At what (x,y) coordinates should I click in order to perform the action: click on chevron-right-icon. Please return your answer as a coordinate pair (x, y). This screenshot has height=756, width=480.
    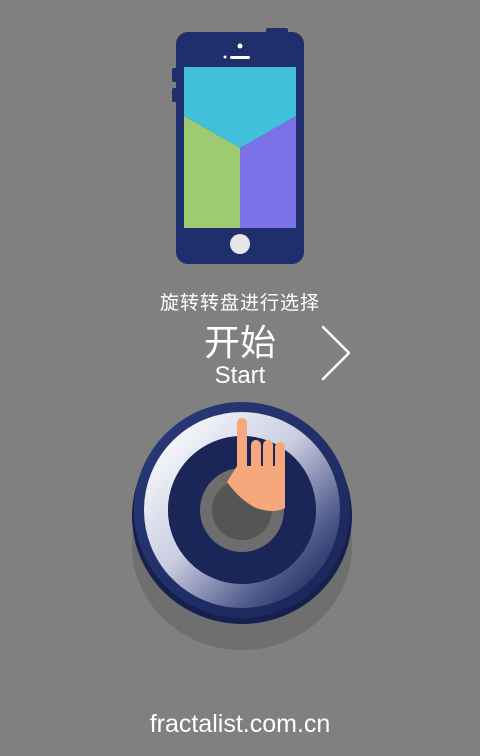
    Looking at the image, I should click on (336, 353).